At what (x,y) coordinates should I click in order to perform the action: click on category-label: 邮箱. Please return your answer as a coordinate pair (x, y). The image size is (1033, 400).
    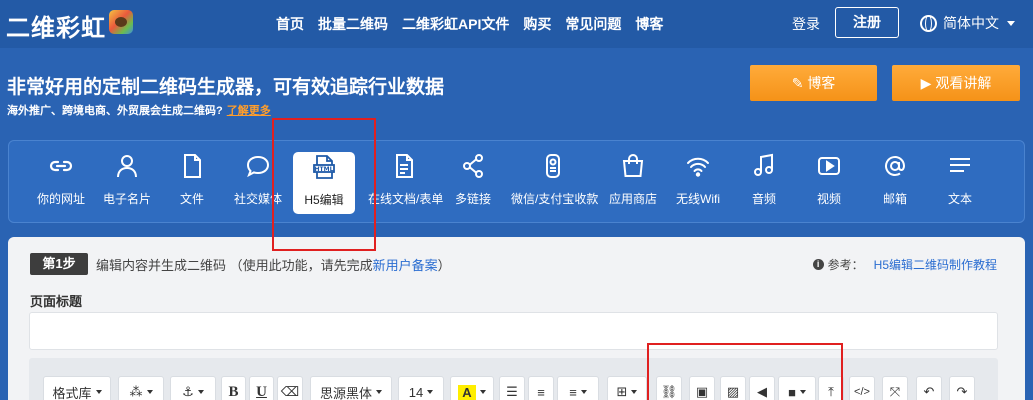
    Looking at the image, I should click on (894, 199).